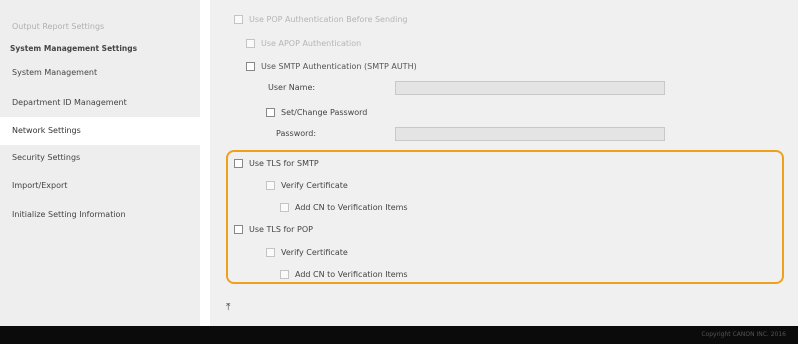  Describe the element at coordinates (339, 66) in the screenshot. I see `smtp-auth-label: Use SMTP Authentication (SMTP AUTH)` at that location.